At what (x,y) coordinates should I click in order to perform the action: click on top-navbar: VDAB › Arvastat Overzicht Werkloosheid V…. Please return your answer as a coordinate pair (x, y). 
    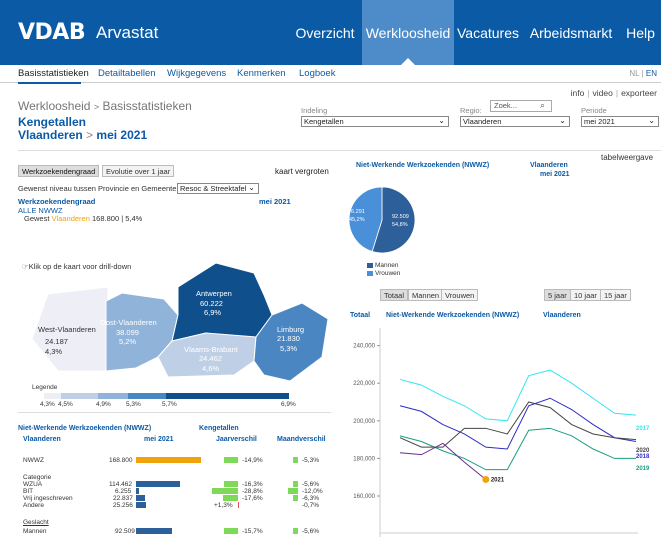
    Looking at the image, I should click on (330, 32).